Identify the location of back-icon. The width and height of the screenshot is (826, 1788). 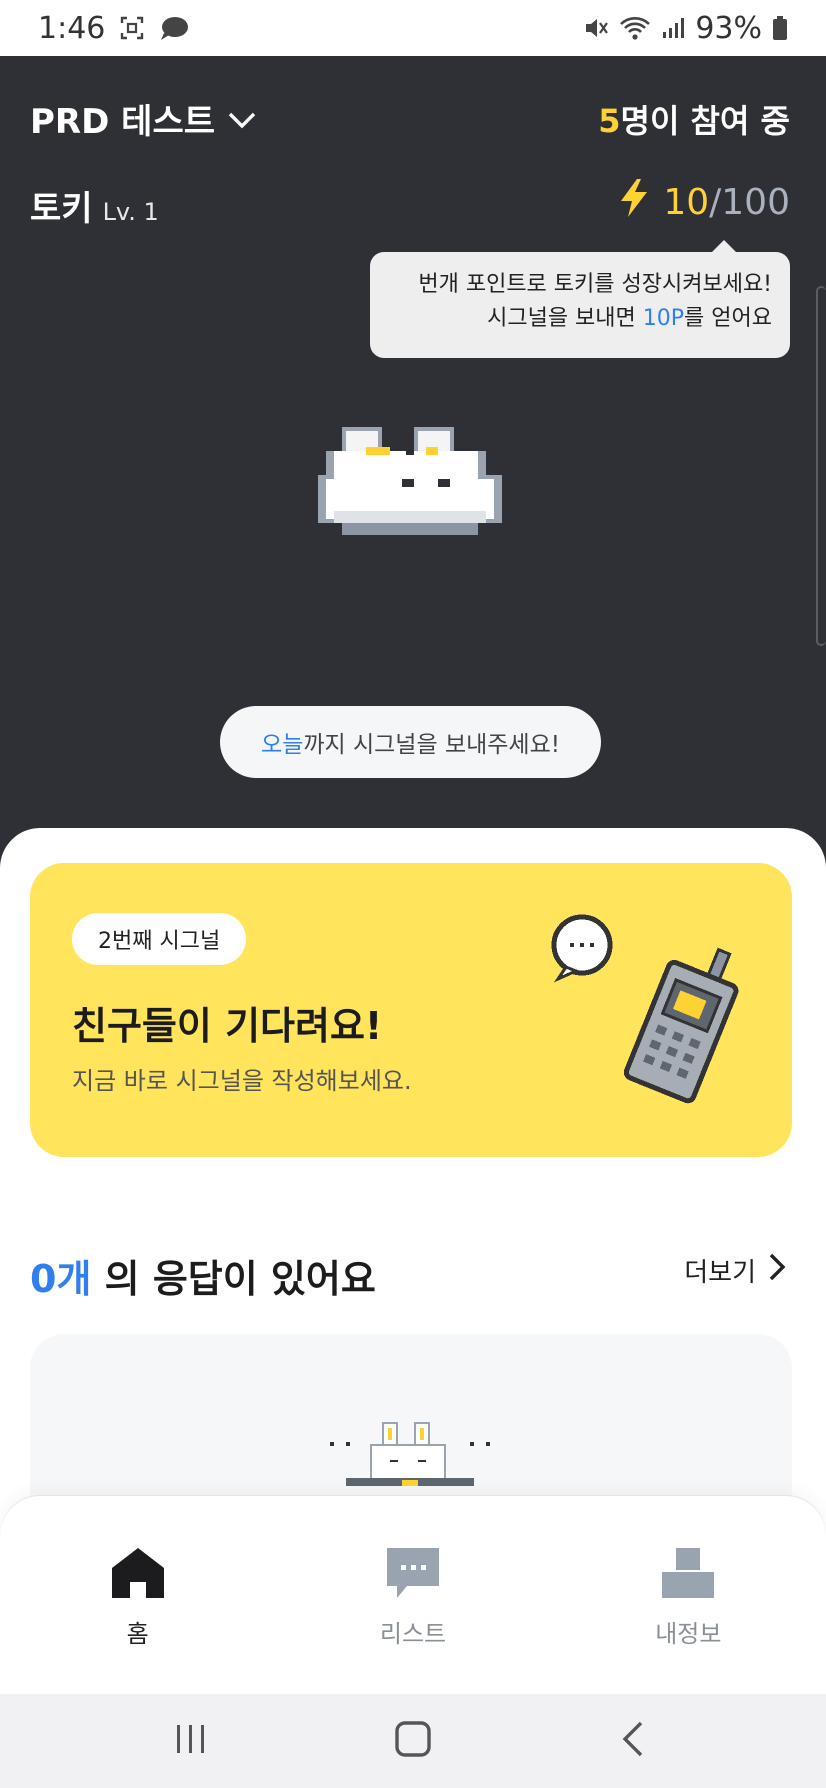
(635, 1741).